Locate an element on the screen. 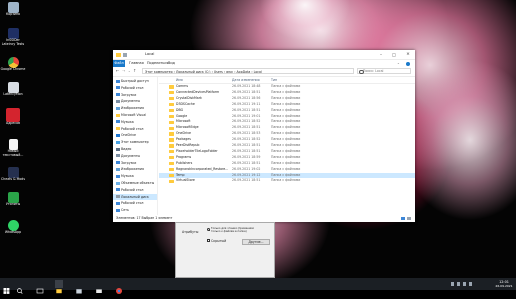 This screenshot has height=299, width=516. nav-item-pictures: Изображения is located at coordinates (135, 108).